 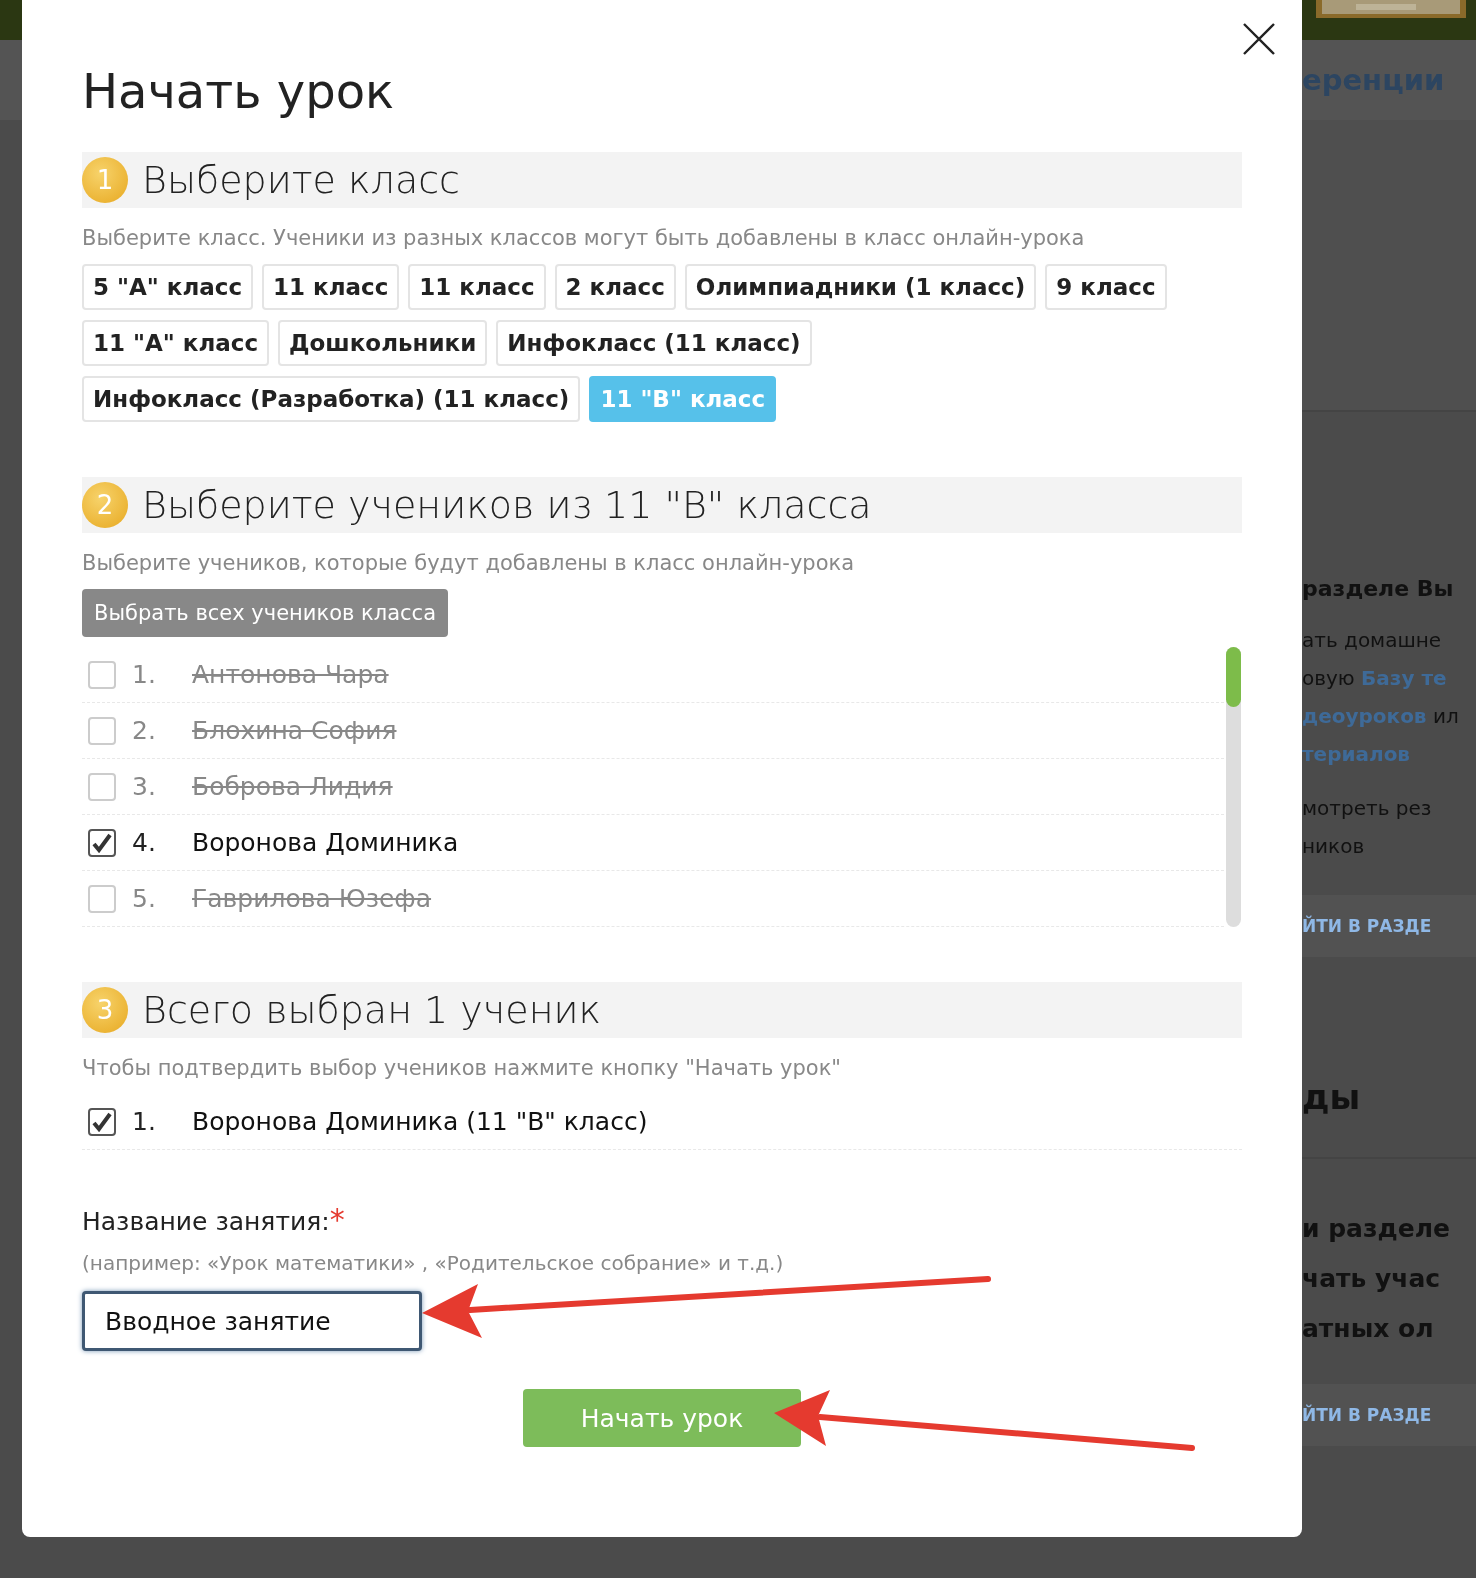 What do you see at coordinates (144, 898) in the screenshot?
I see `row-number: 5.` at bounding box center [144, 898].